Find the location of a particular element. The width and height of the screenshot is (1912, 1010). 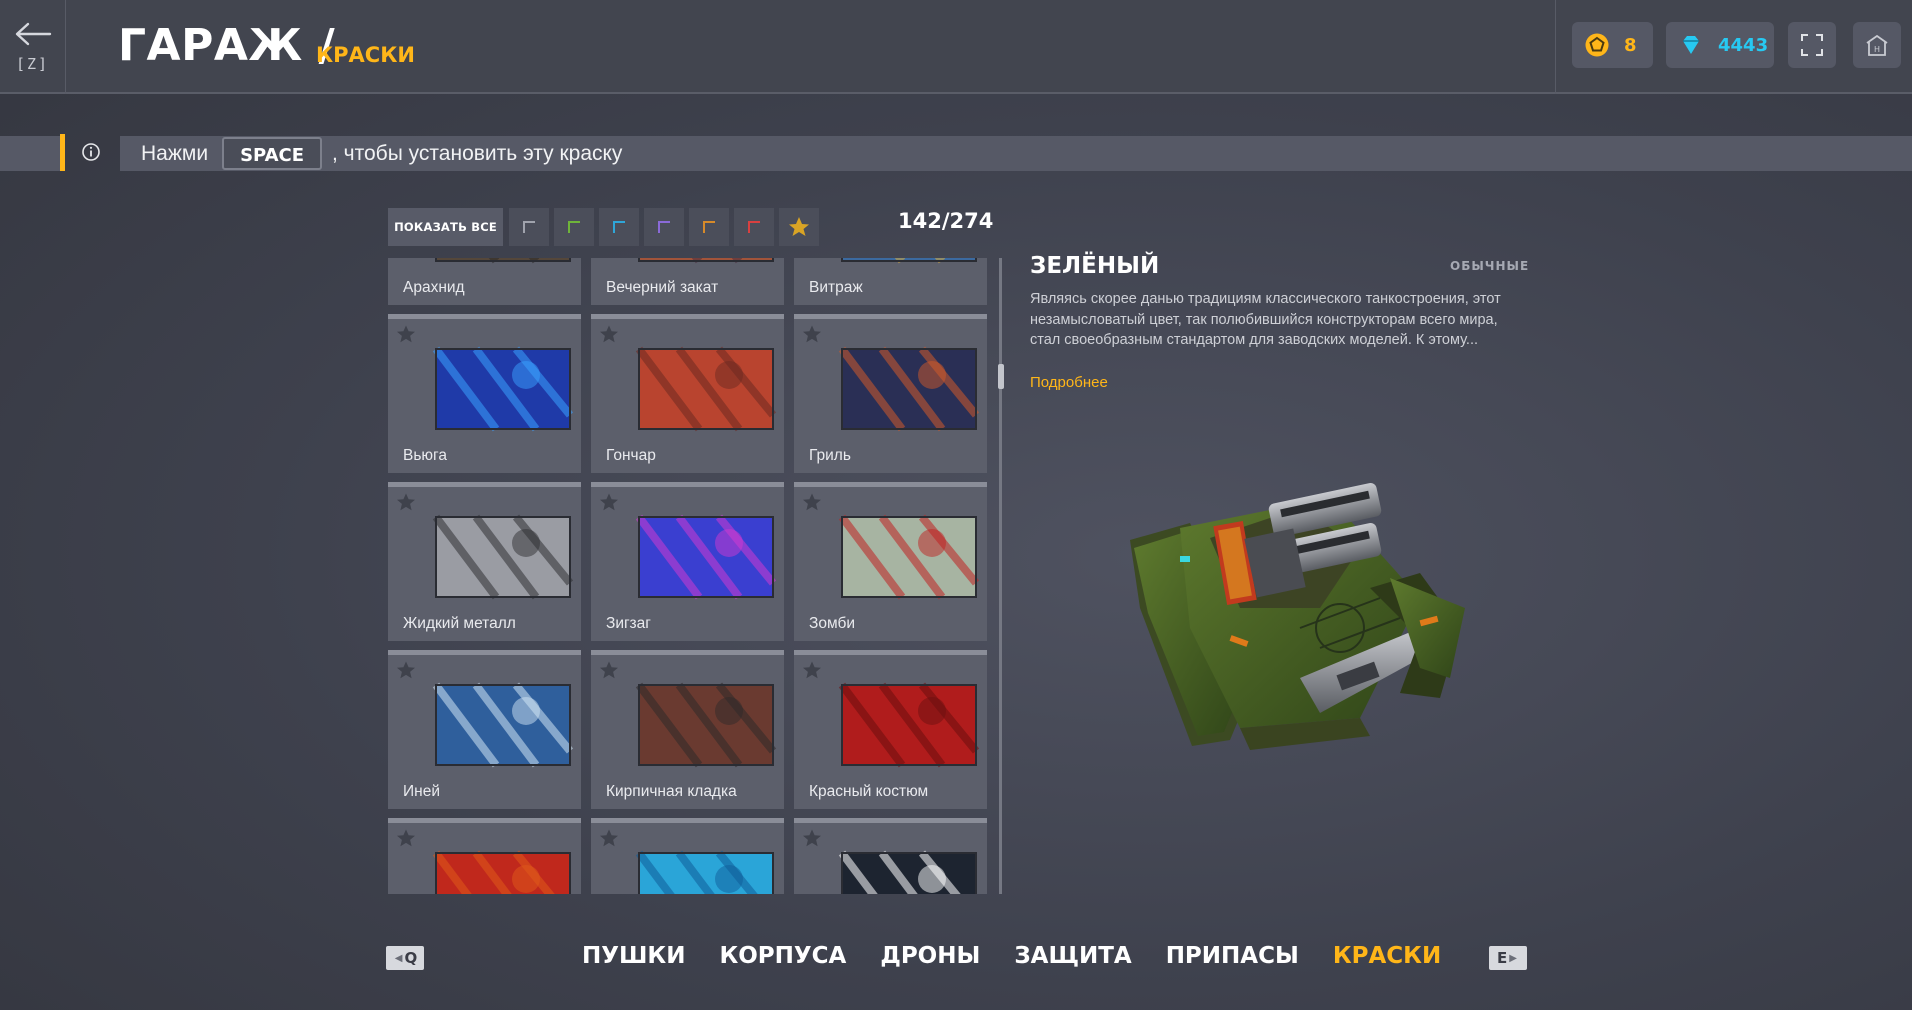

tab-3: ДРОНЫ is located at coordinates (930, 956).